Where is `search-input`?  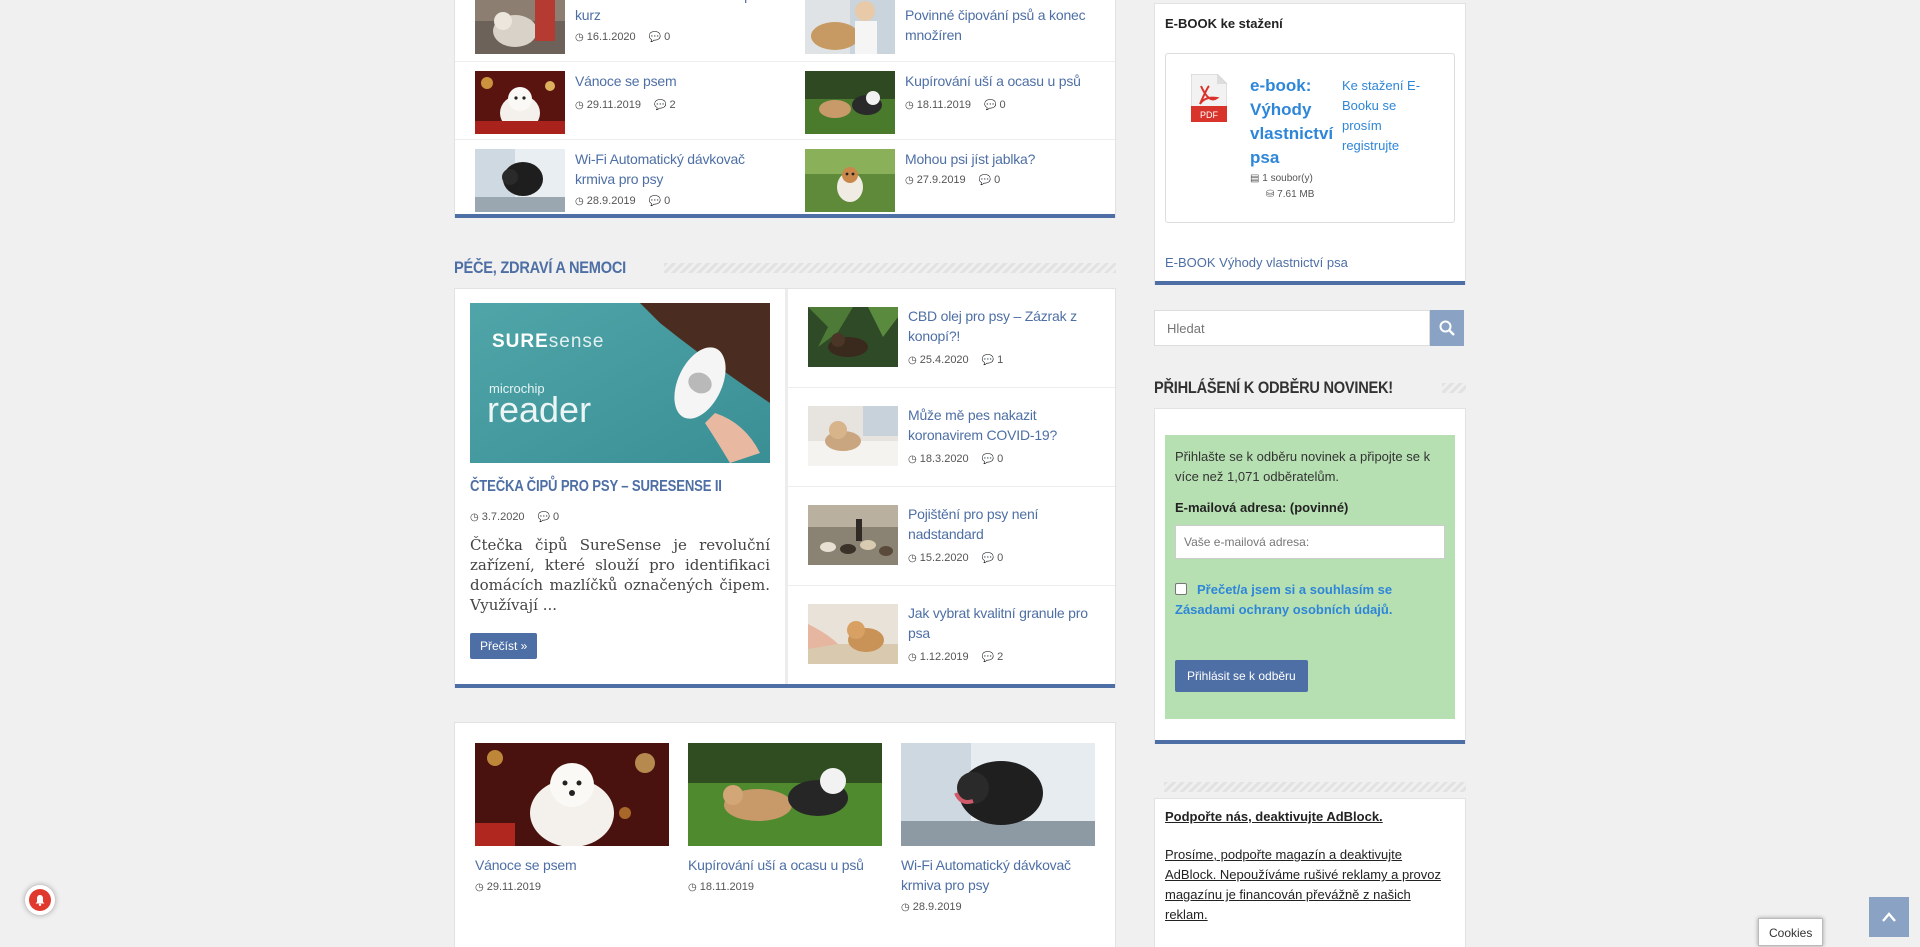 search-input is located at coordinates (1292, 328).